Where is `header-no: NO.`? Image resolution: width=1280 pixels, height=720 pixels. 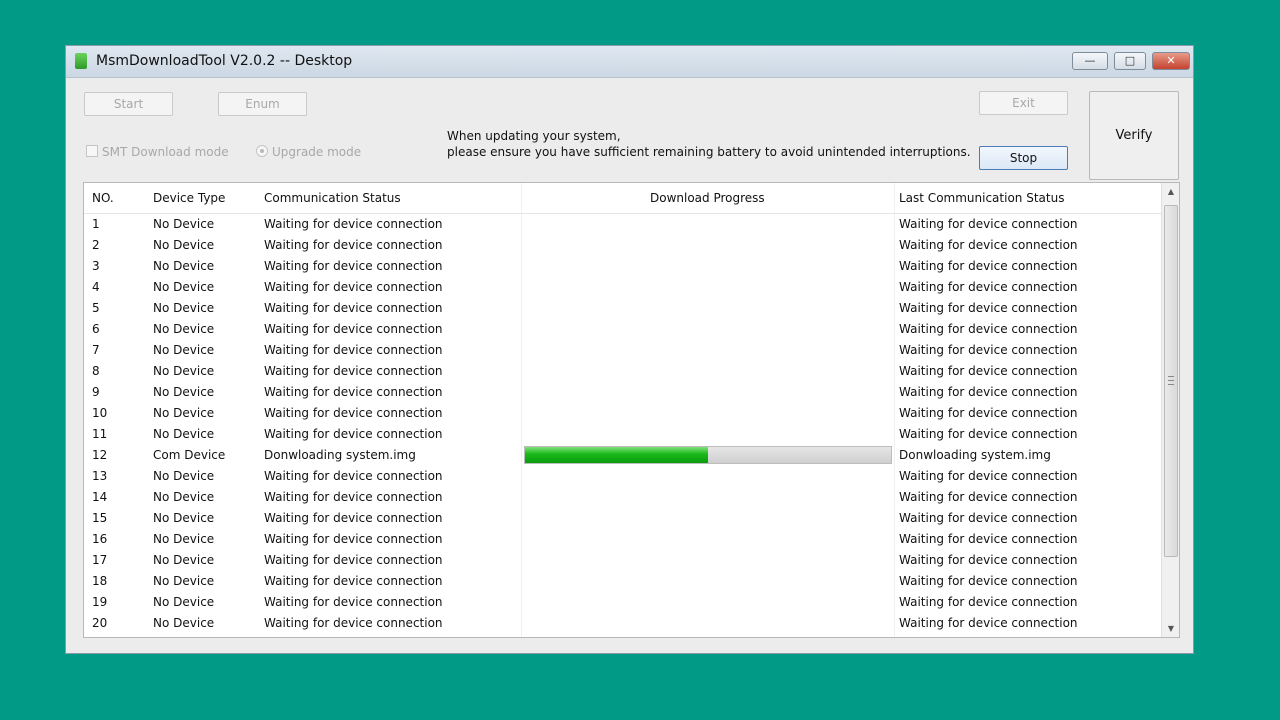 header-no: NO. is located at coordinates (103, 198).